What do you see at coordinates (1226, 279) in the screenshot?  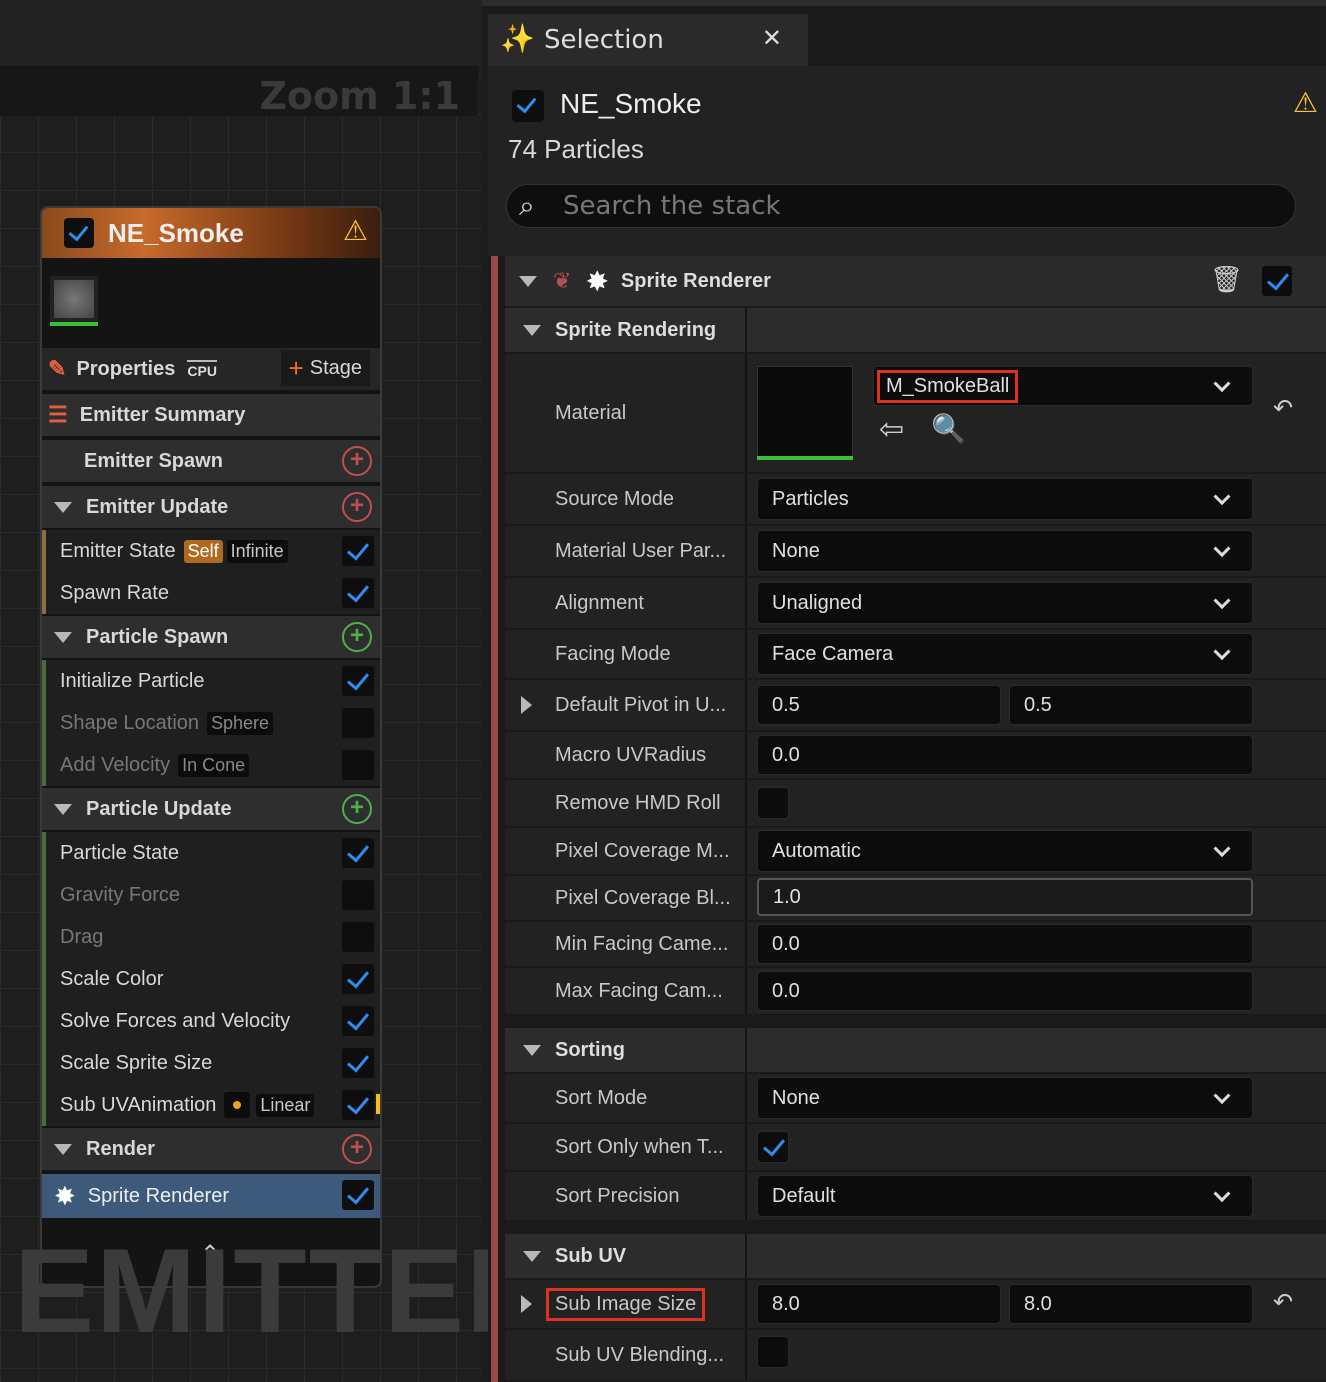 I see `trash-icon: 🗑` at bounding box center [1226, 279].